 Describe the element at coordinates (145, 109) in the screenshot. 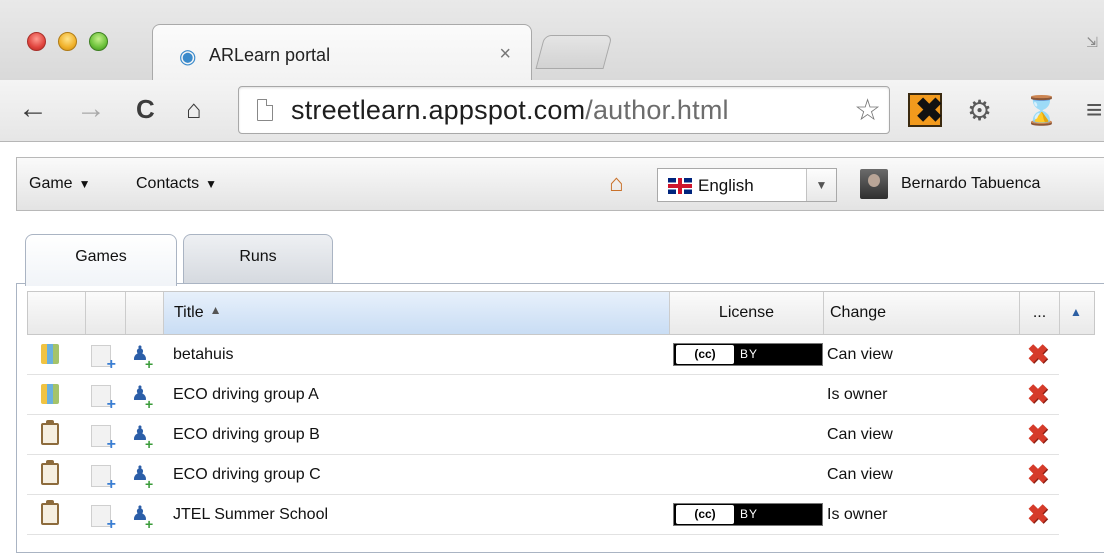

I see `reload-icon: C` at that location.